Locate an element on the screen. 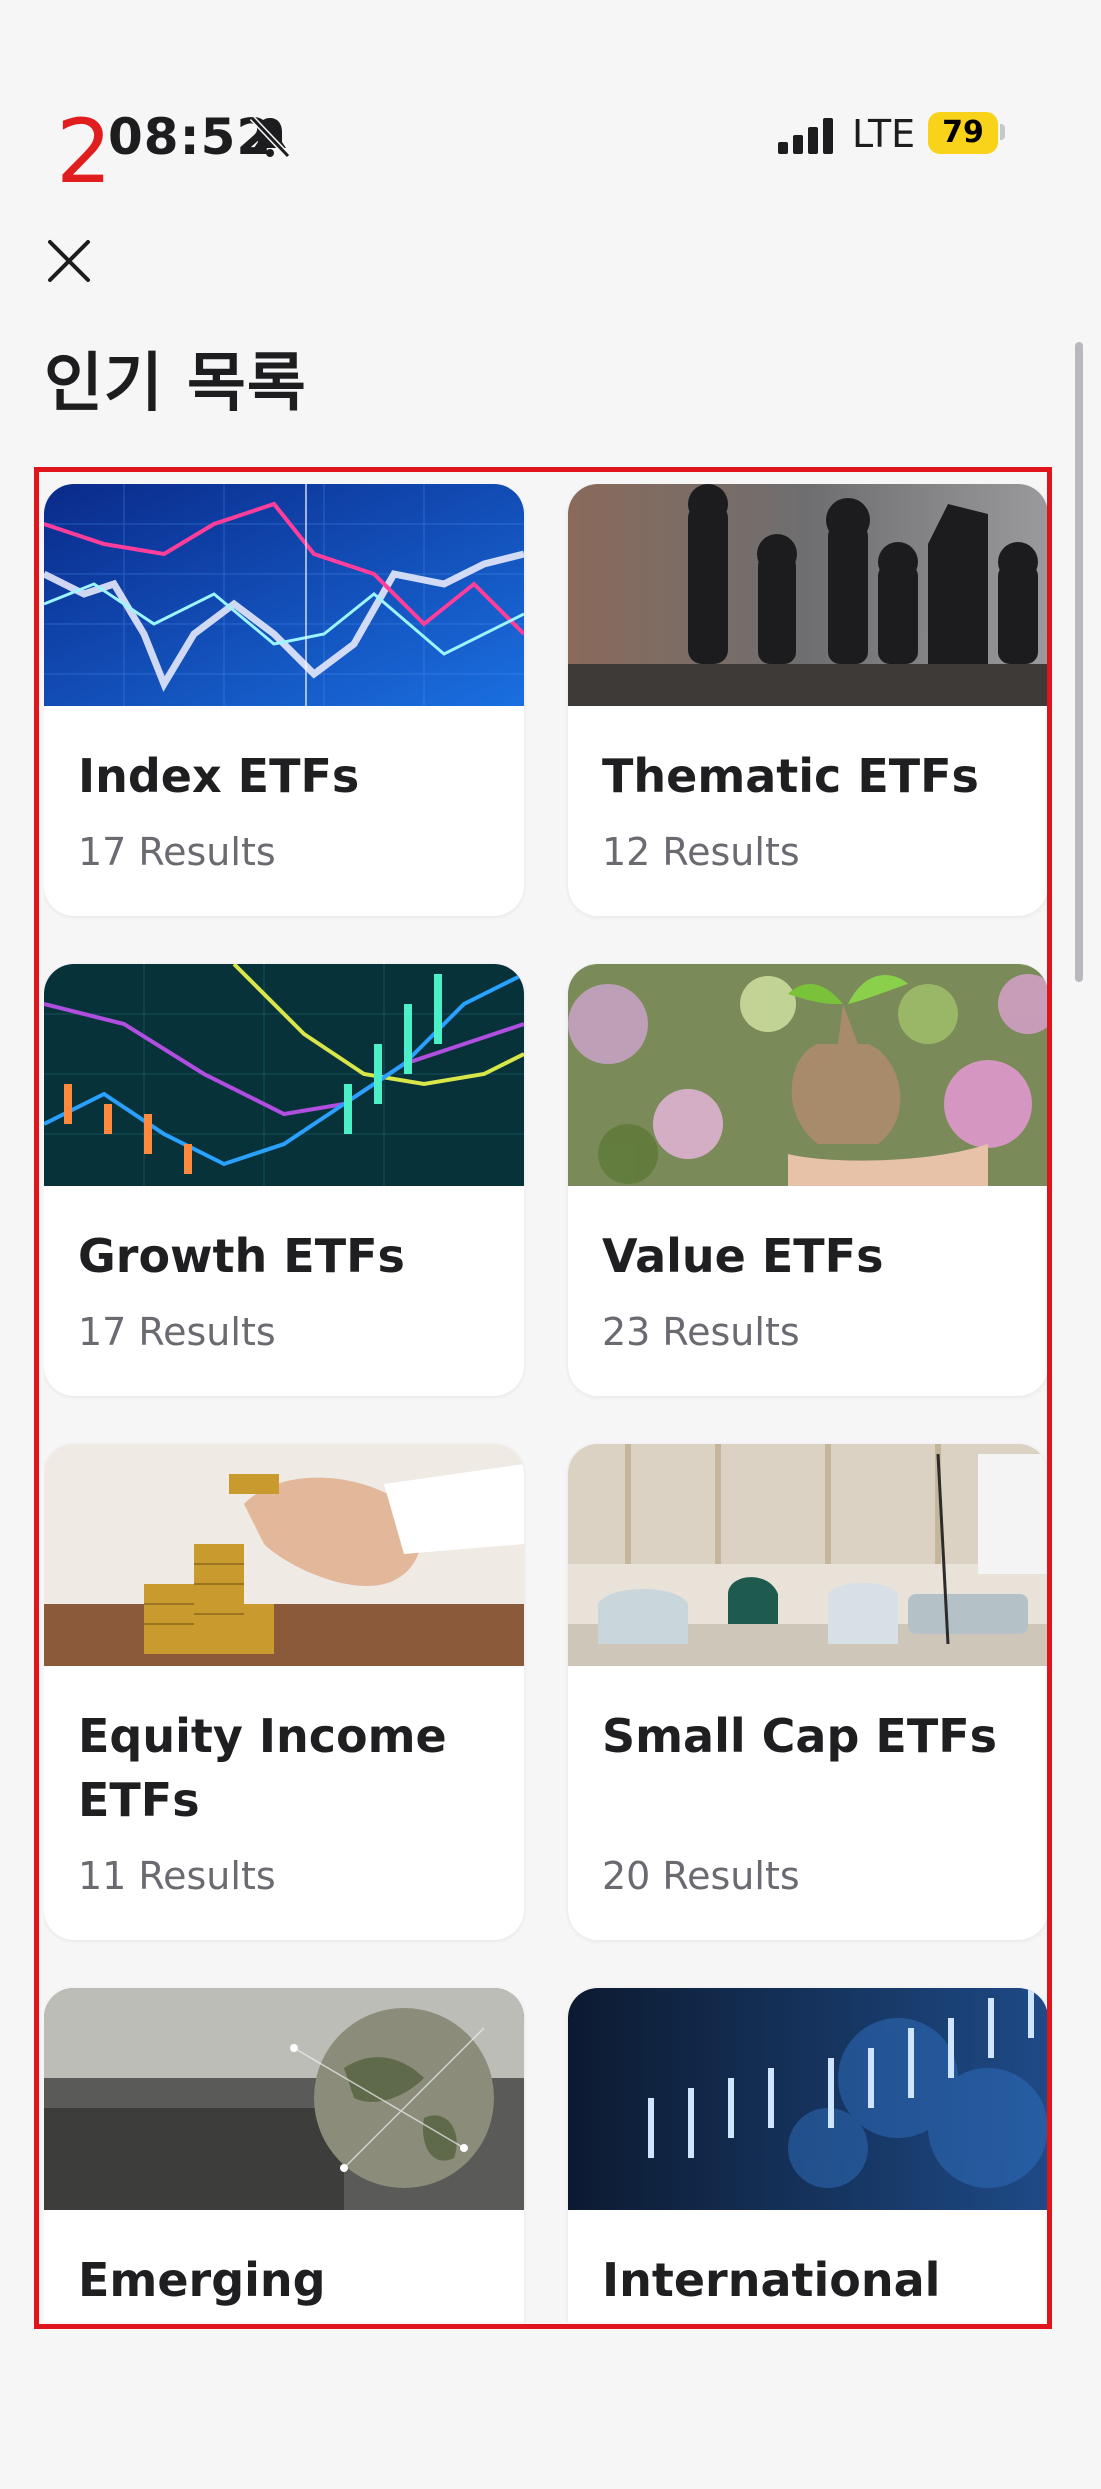 This screenshot has width=1101, height=2489. globe-photo is located at coordinates (284, 2099).